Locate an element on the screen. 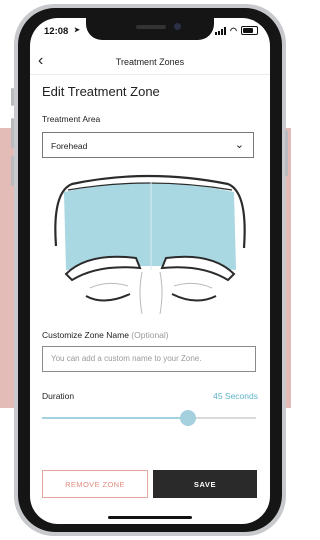  right-eye is located at coordinates (194, 297).